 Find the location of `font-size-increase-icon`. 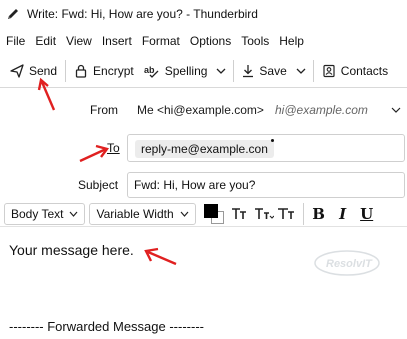

font-size-increase-icon is located at coordinates (264, 213).